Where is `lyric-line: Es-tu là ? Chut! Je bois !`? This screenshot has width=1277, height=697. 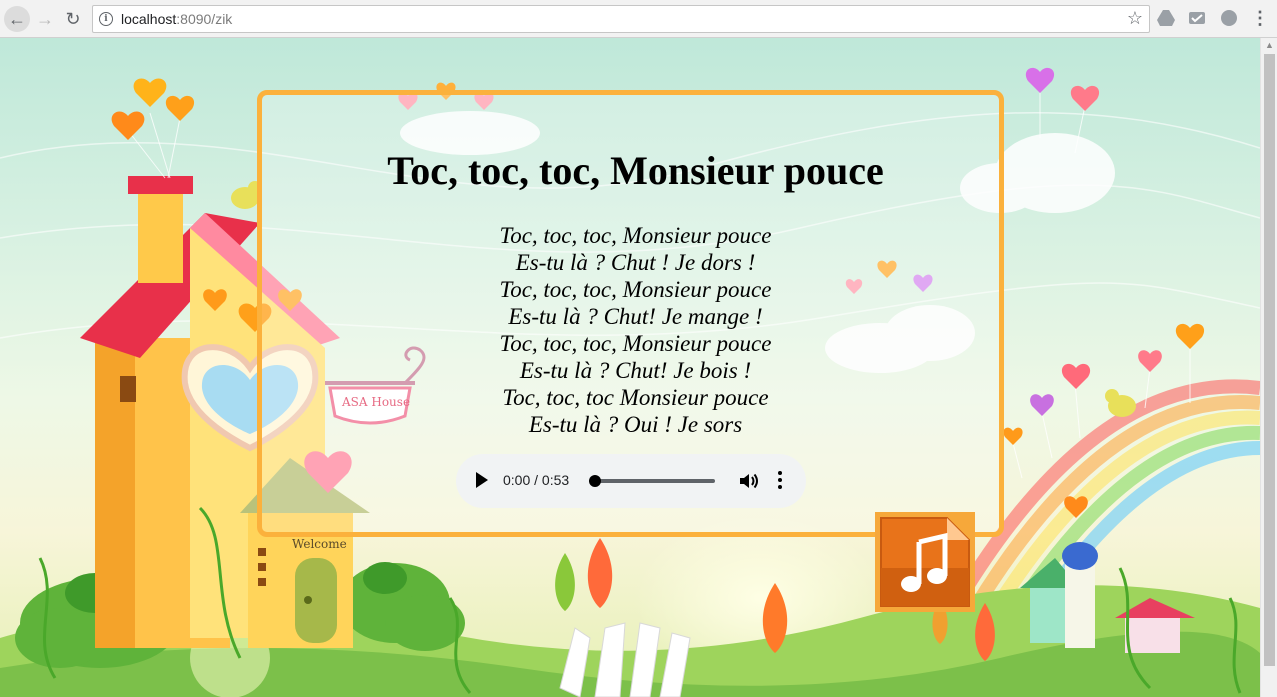
lyric-line: Es-tu là ? Chut! Je bois ! is located at coordinates (635, 370).